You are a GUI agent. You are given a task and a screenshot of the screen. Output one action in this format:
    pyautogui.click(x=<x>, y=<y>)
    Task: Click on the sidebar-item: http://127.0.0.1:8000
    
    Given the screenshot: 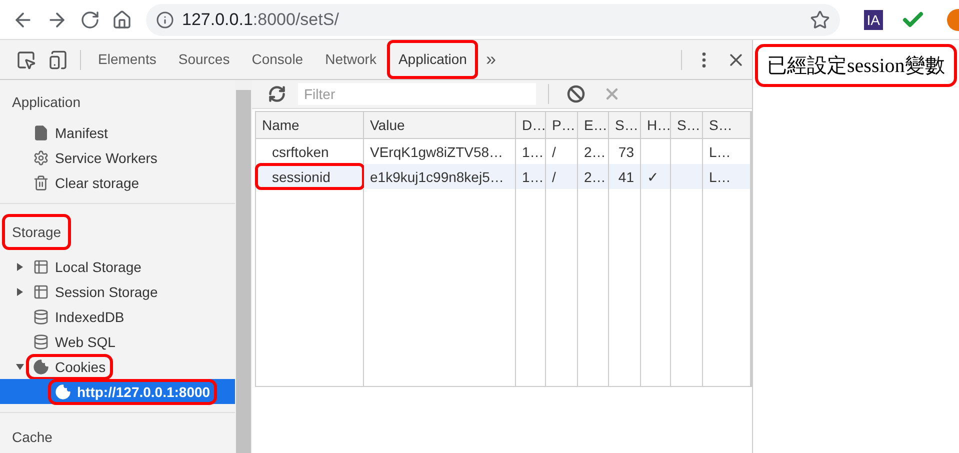 What is the action you would take?
    pyautogui.click(x=132, y=392)
    